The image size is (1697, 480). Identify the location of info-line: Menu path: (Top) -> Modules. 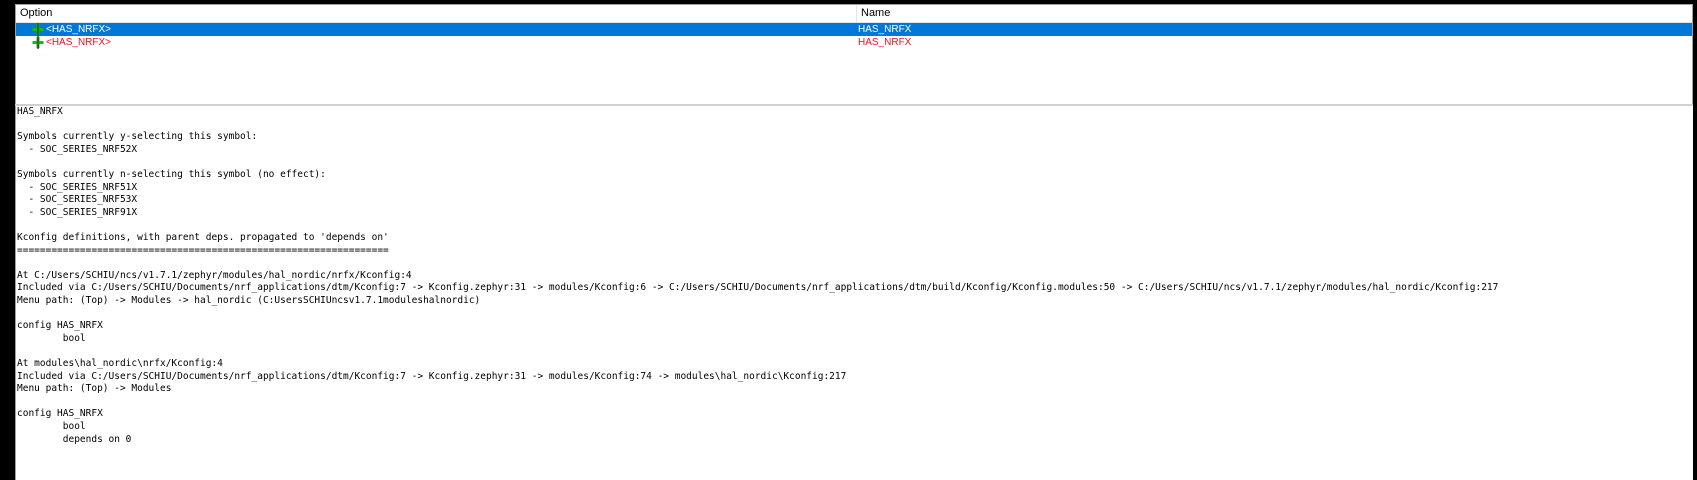
(94, 389).